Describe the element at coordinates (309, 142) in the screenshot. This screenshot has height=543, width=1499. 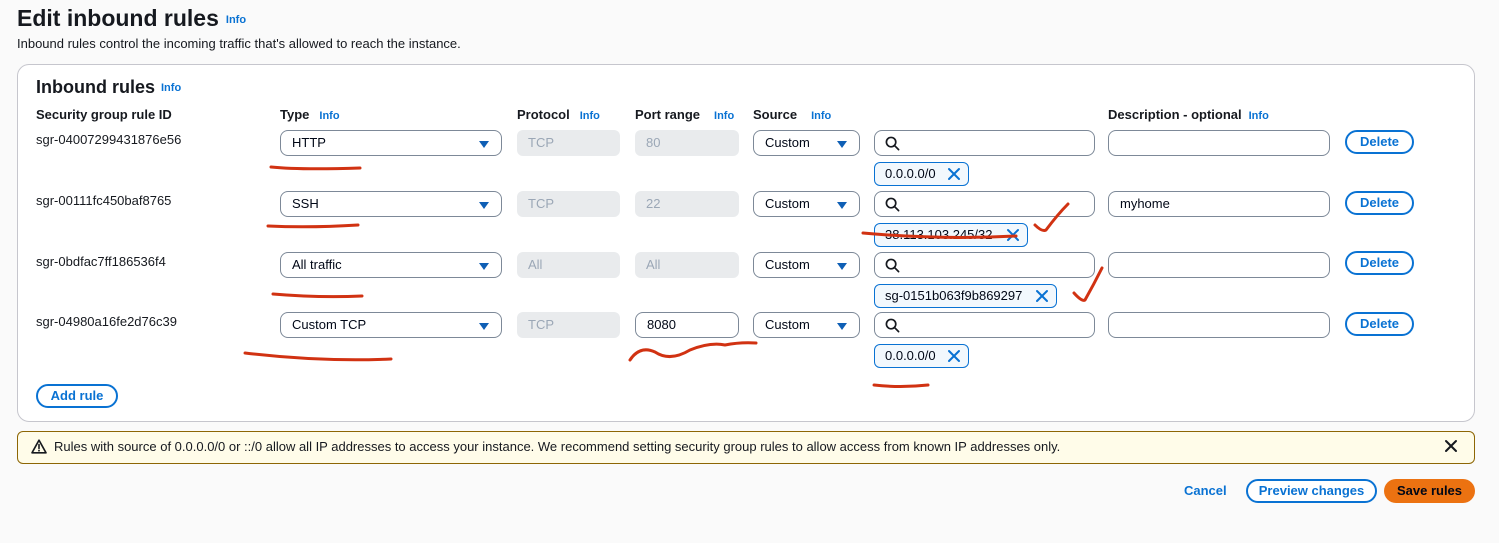
I see `type-select-value: HTTP` at that location.